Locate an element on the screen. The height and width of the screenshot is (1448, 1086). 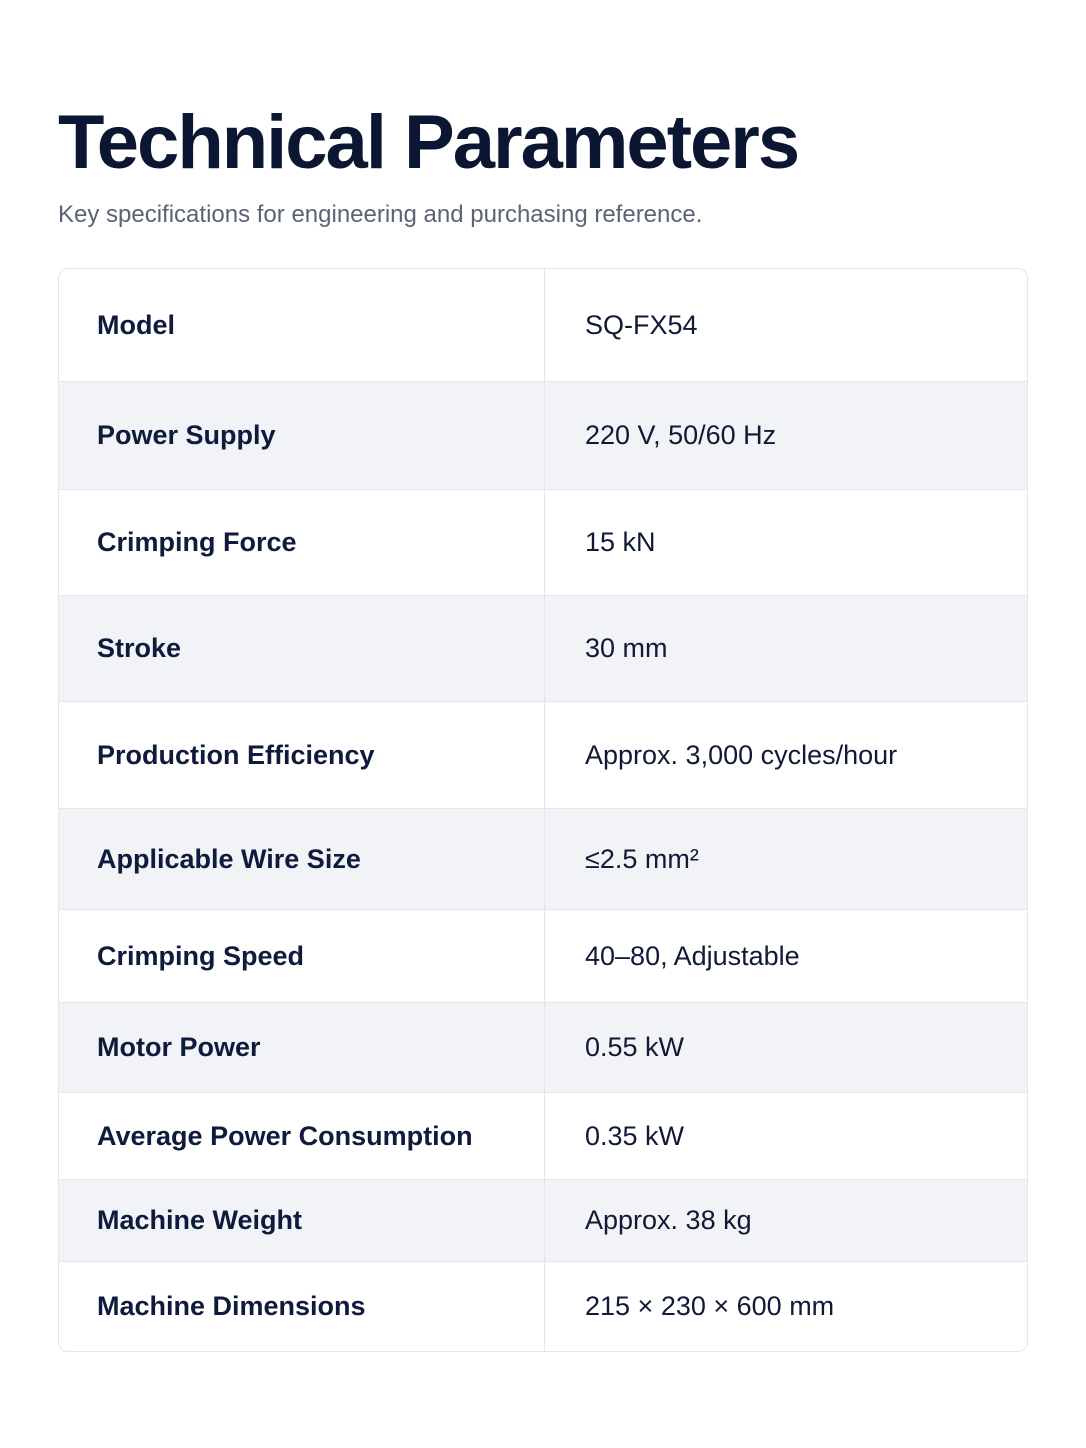
spec-row-machine-weight: Machine Weight Approx. 38 kg is located at coordinates (543, 1220).